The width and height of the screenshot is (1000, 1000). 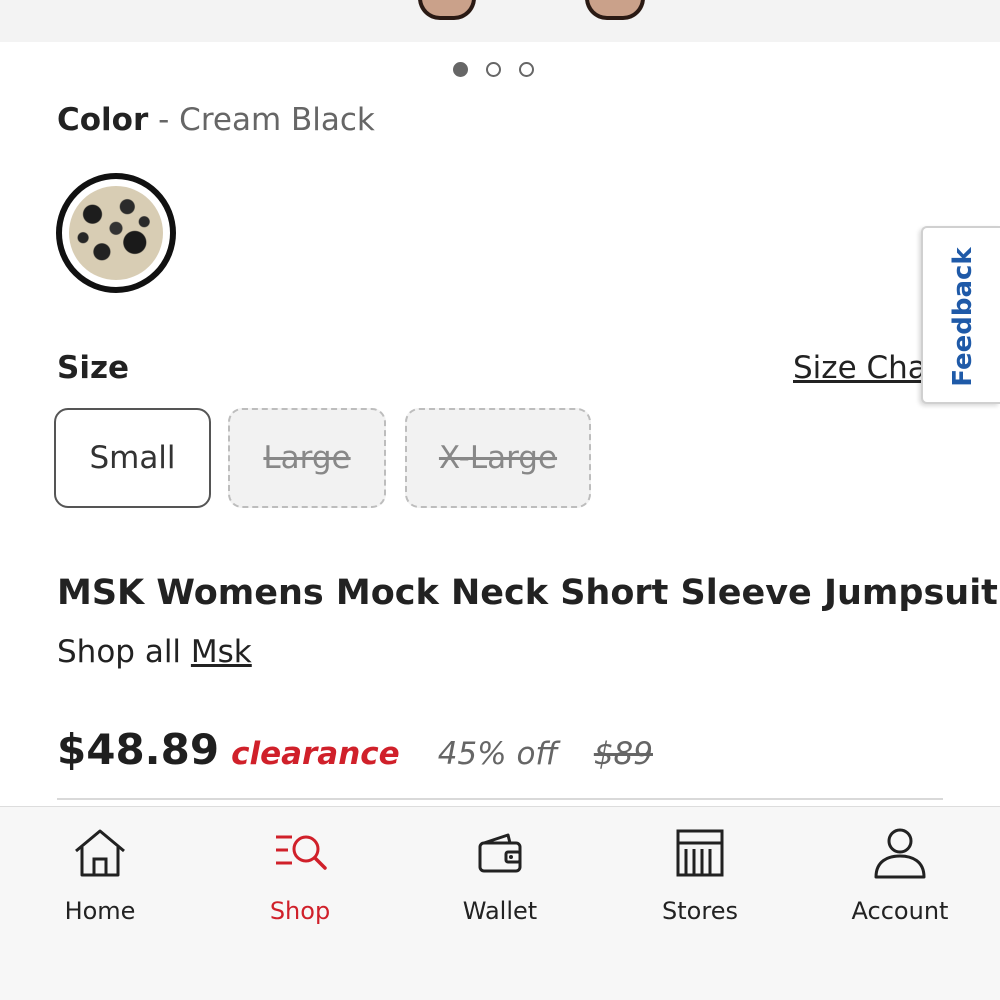 What do you see at coordinates (277, 120) in the screenshot?
I see `selected-color-name: Cream Black` at bounding box center [277, 120].